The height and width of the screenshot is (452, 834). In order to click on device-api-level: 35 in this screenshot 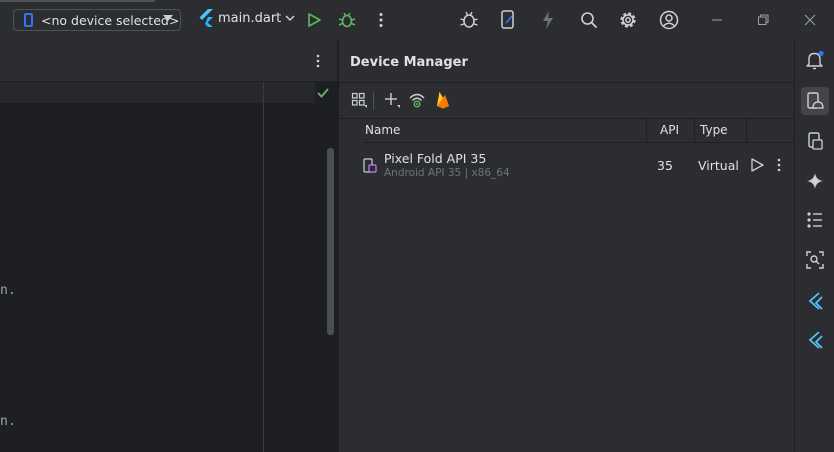, I will do `click(665, 165)`.